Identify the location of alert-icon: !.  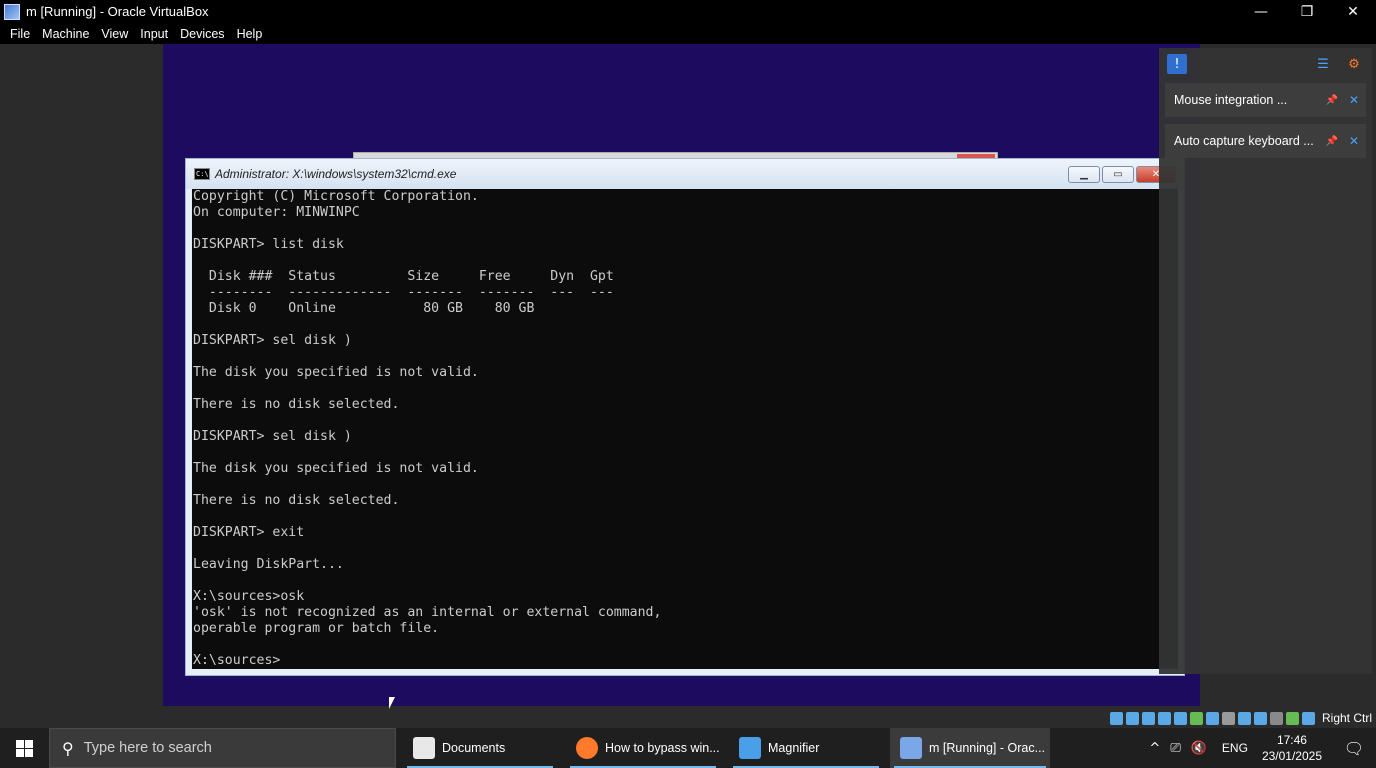
(1177, 64).